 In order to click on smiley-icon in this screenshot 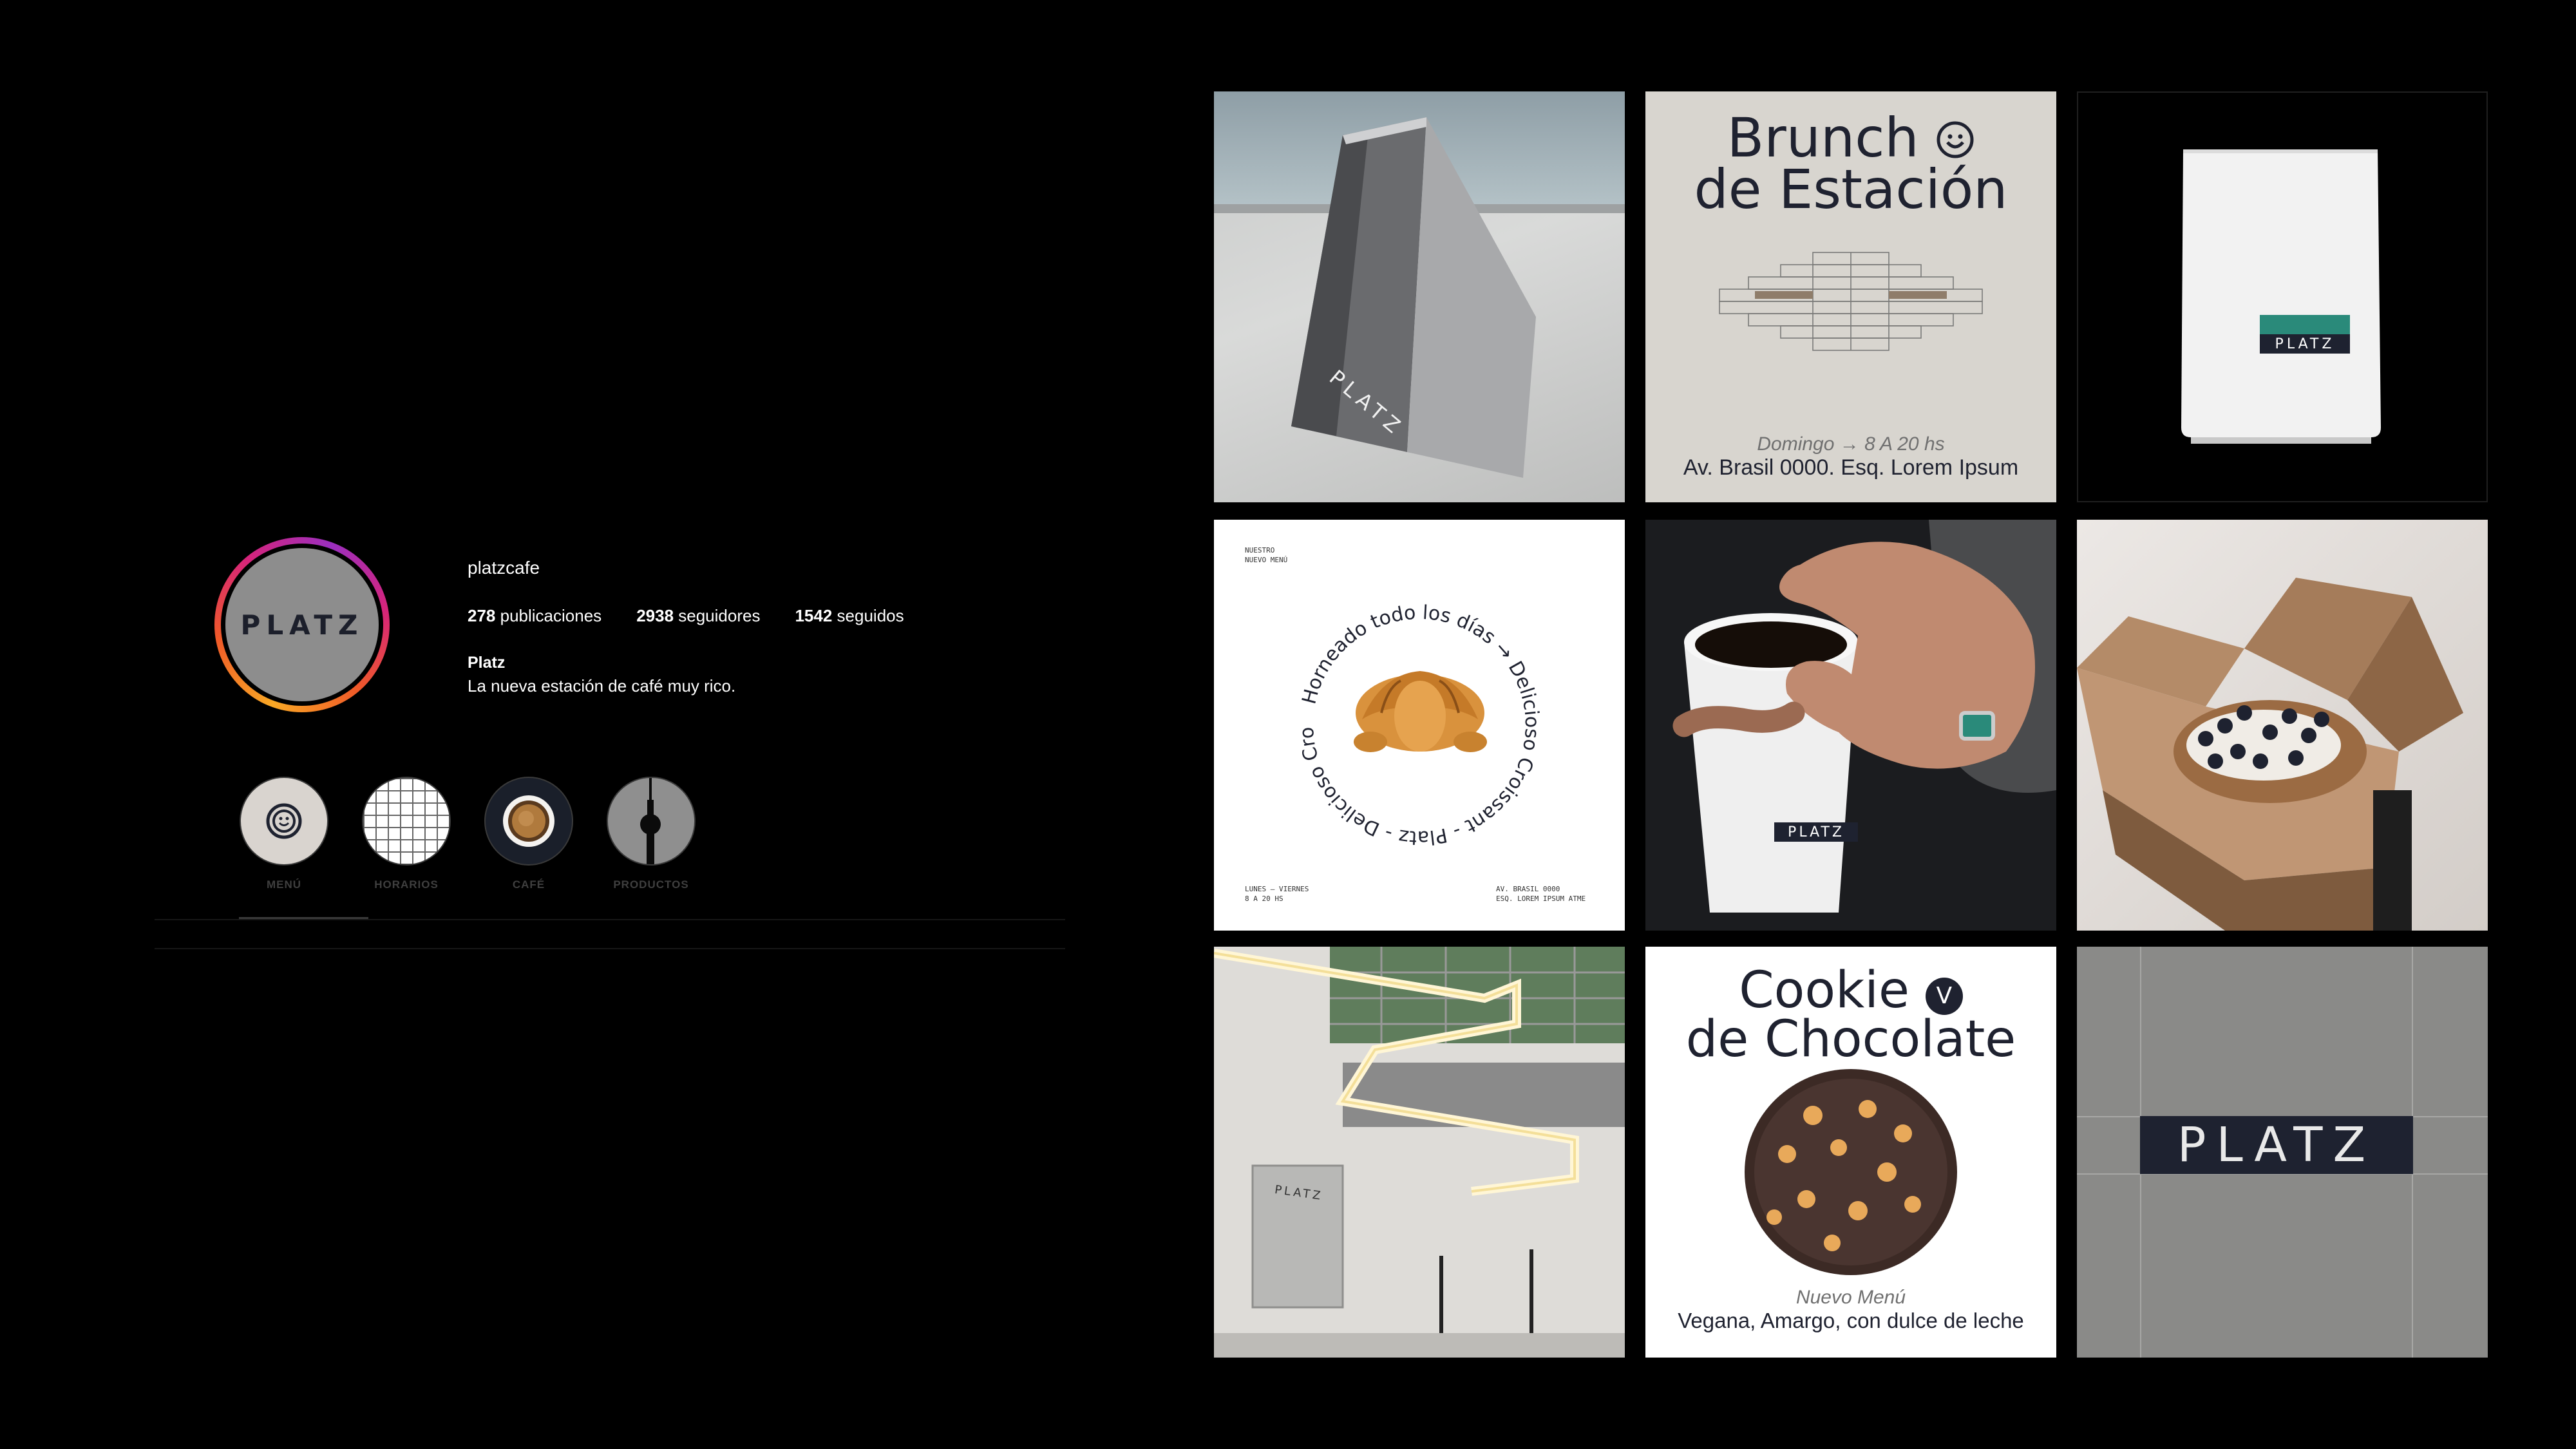, I will do `click(284, 821)`.